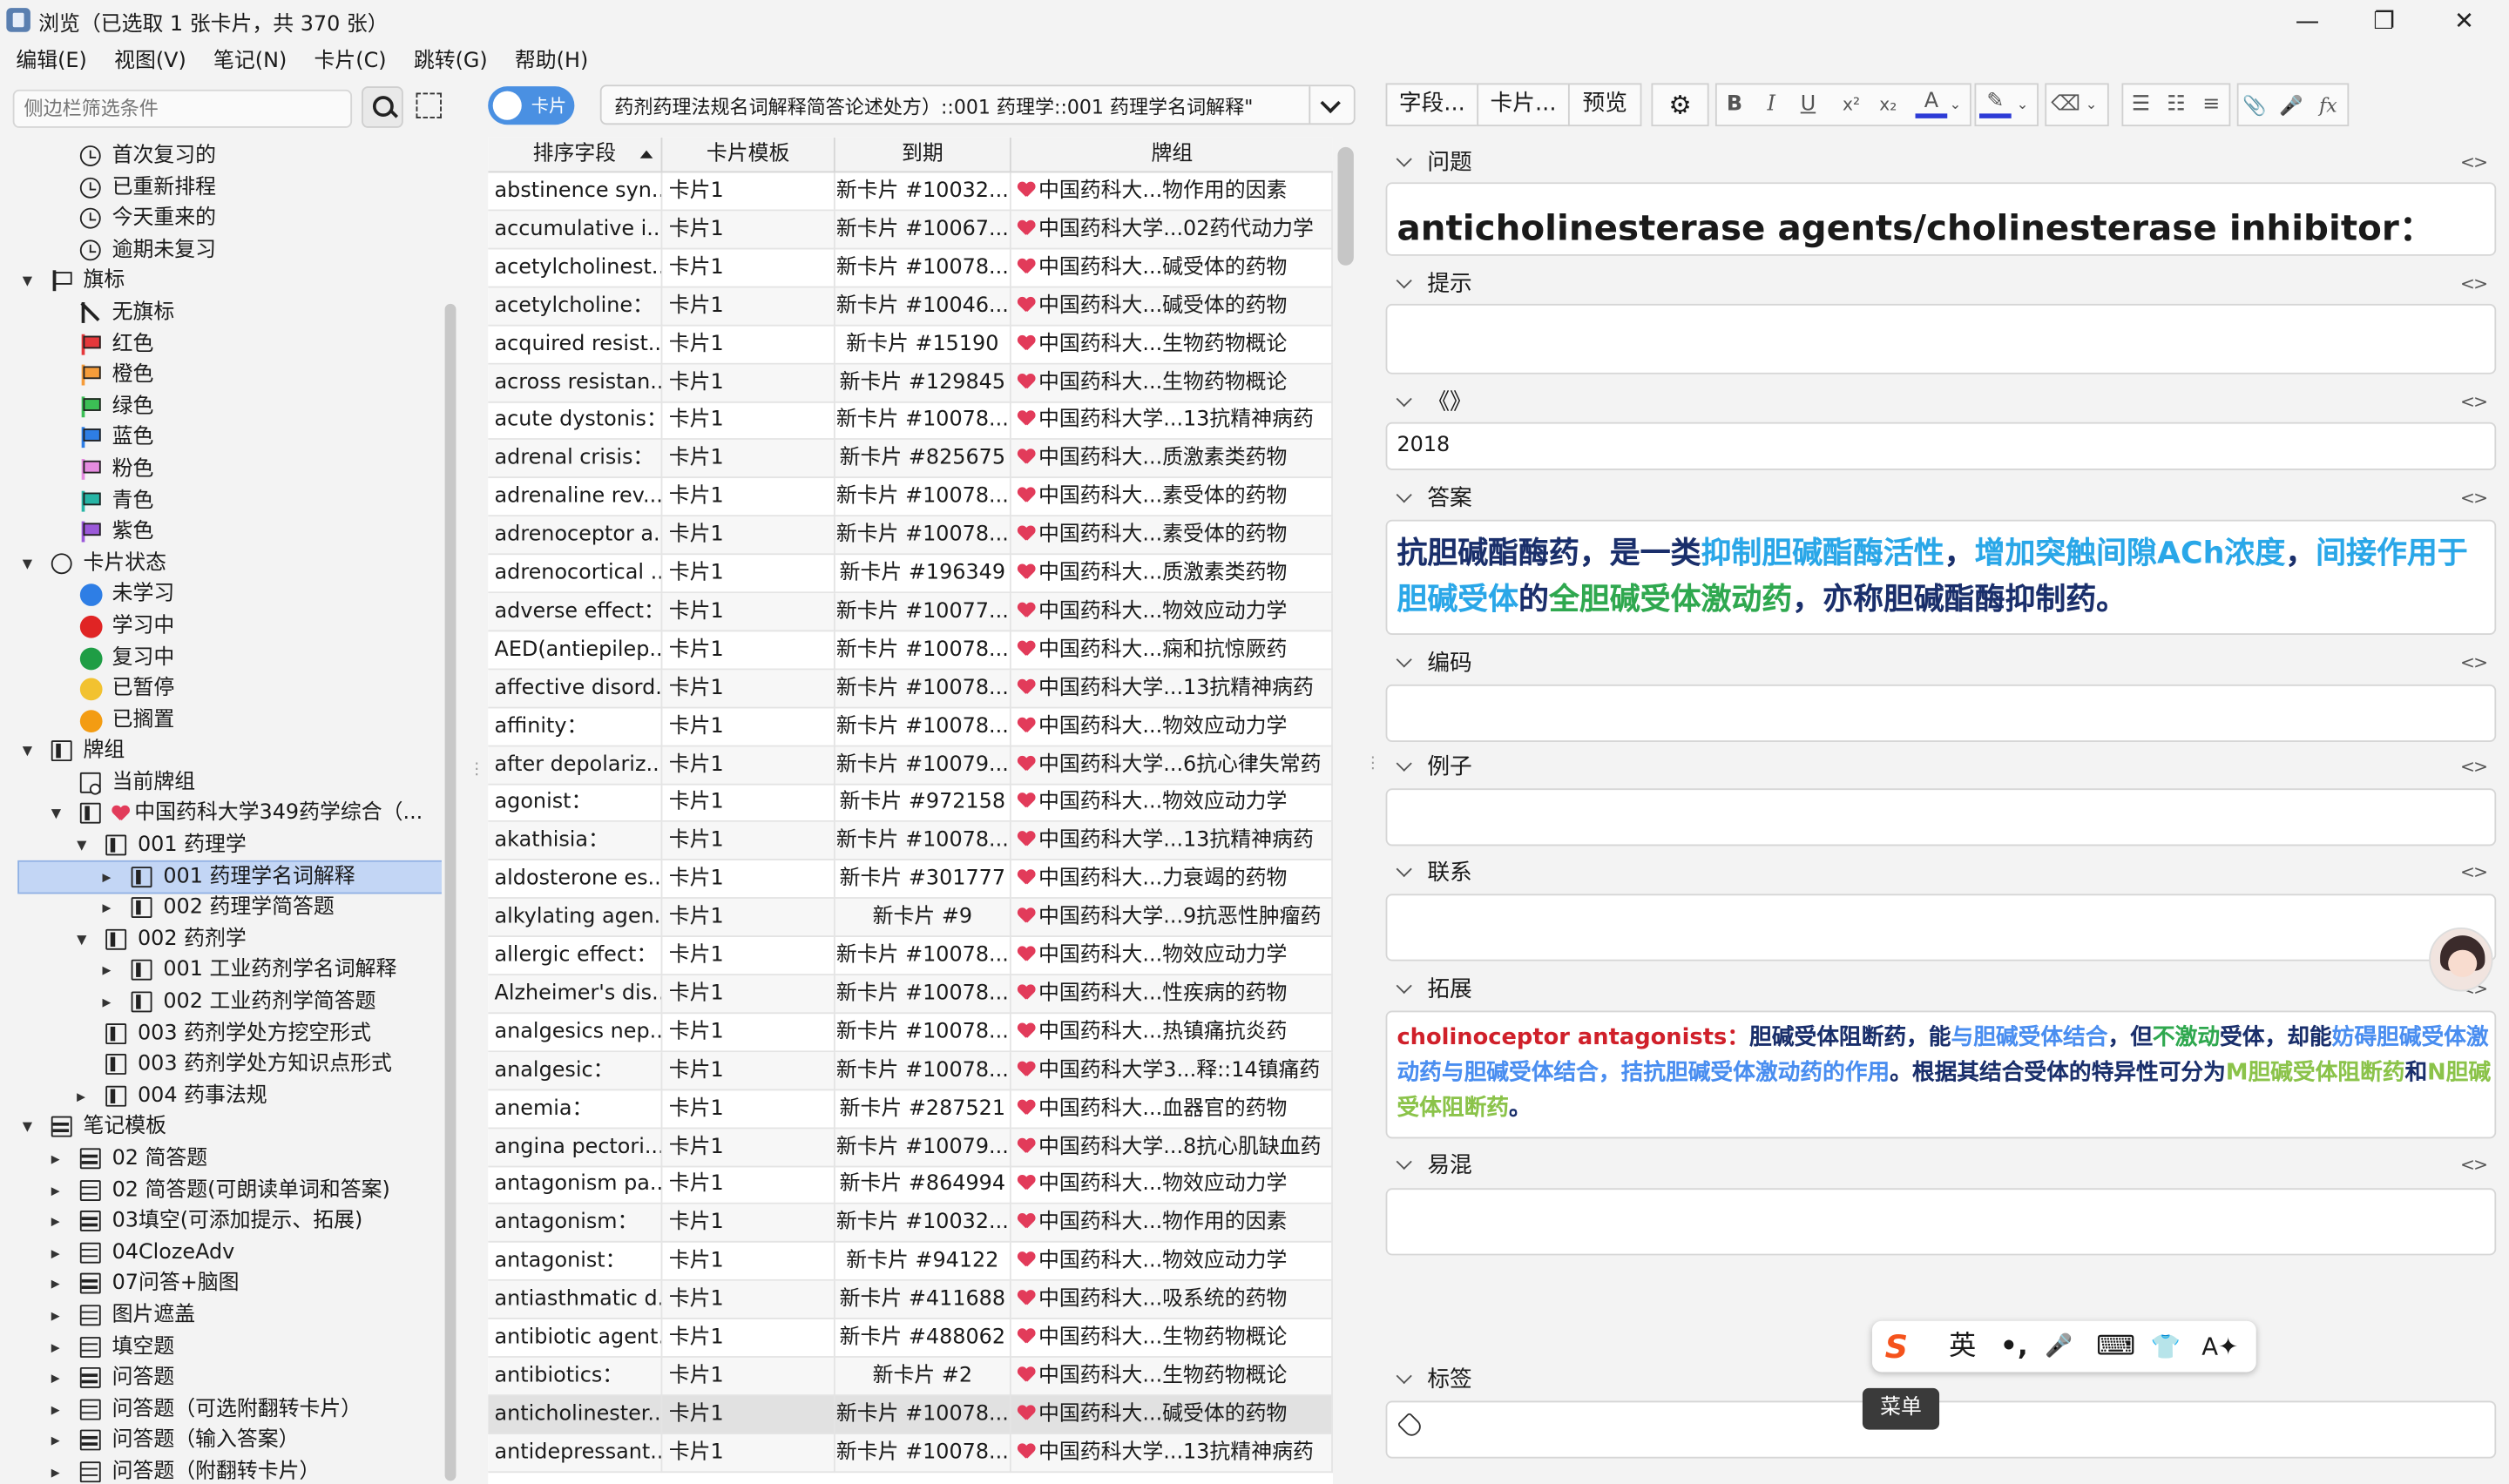 This screenshot has height=1484, width=2509. I want to click on splitter-handle: ⋮, so click(476, 776).